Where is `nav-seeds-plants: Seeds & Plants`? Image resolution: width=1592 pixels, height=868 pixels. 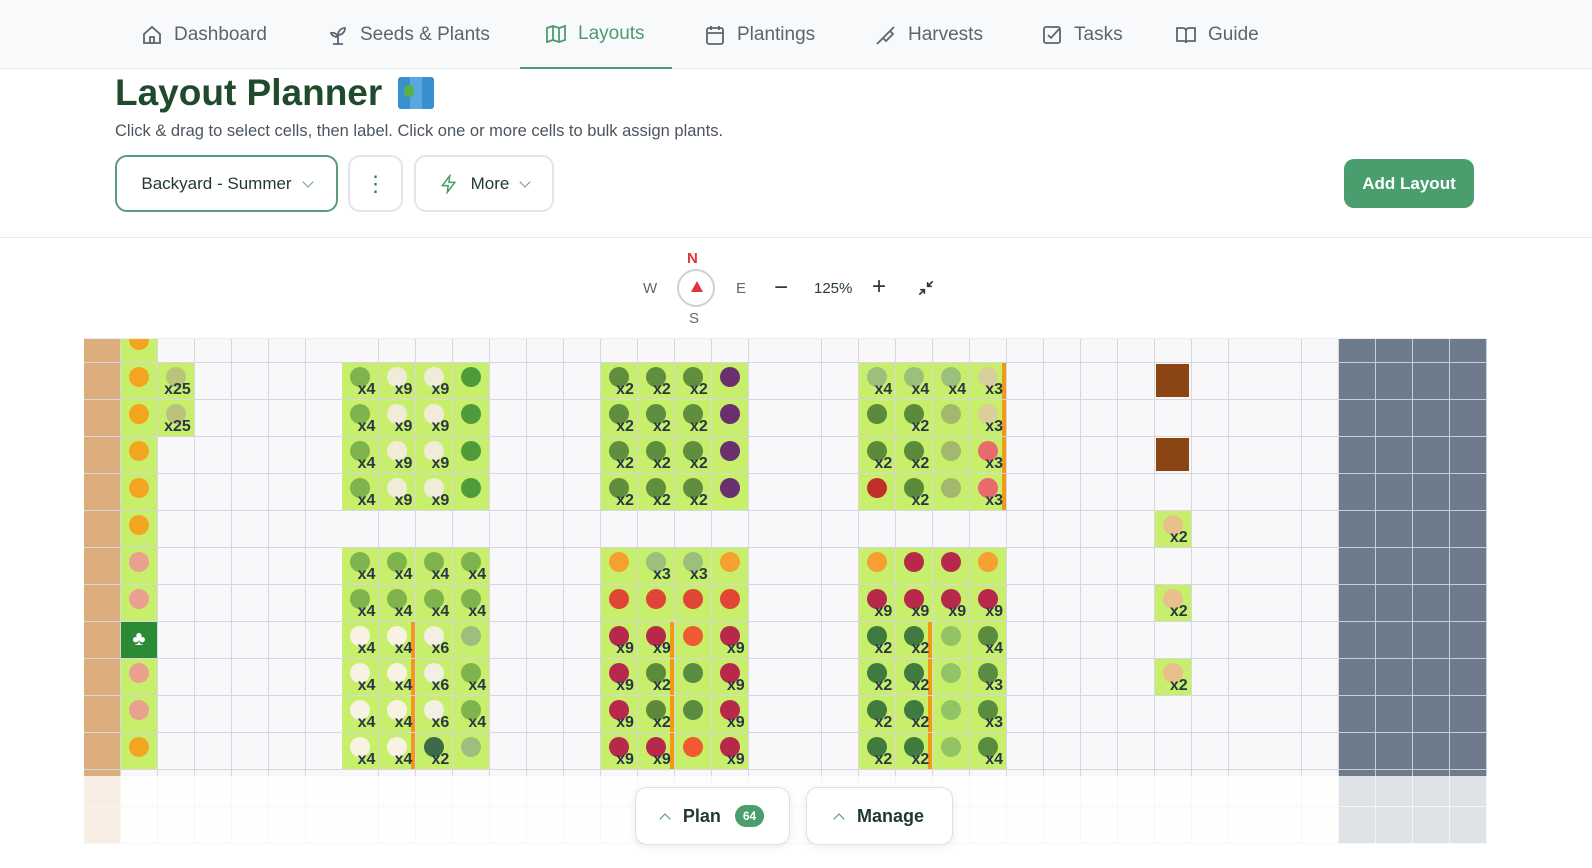
nav-seeds-plants: Seeds & Plants is located at coordinates (408, 34).